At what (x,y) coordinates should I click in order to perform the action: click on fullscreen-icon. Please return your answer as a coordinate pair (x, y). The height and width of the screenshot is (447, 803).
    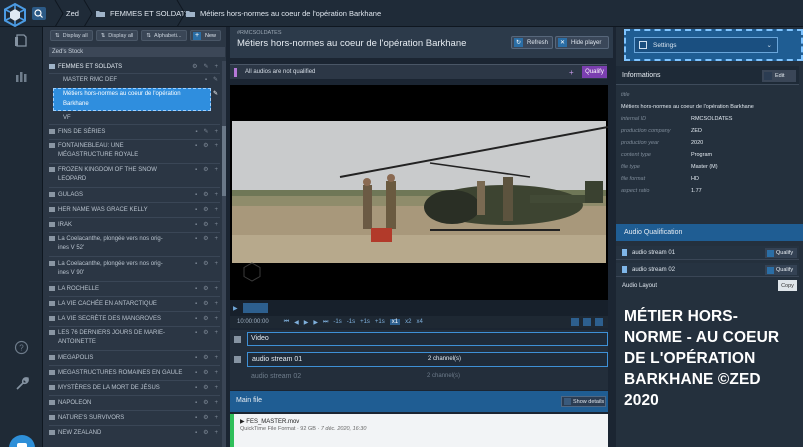
    Looking at the image, I should click on (599, 322).